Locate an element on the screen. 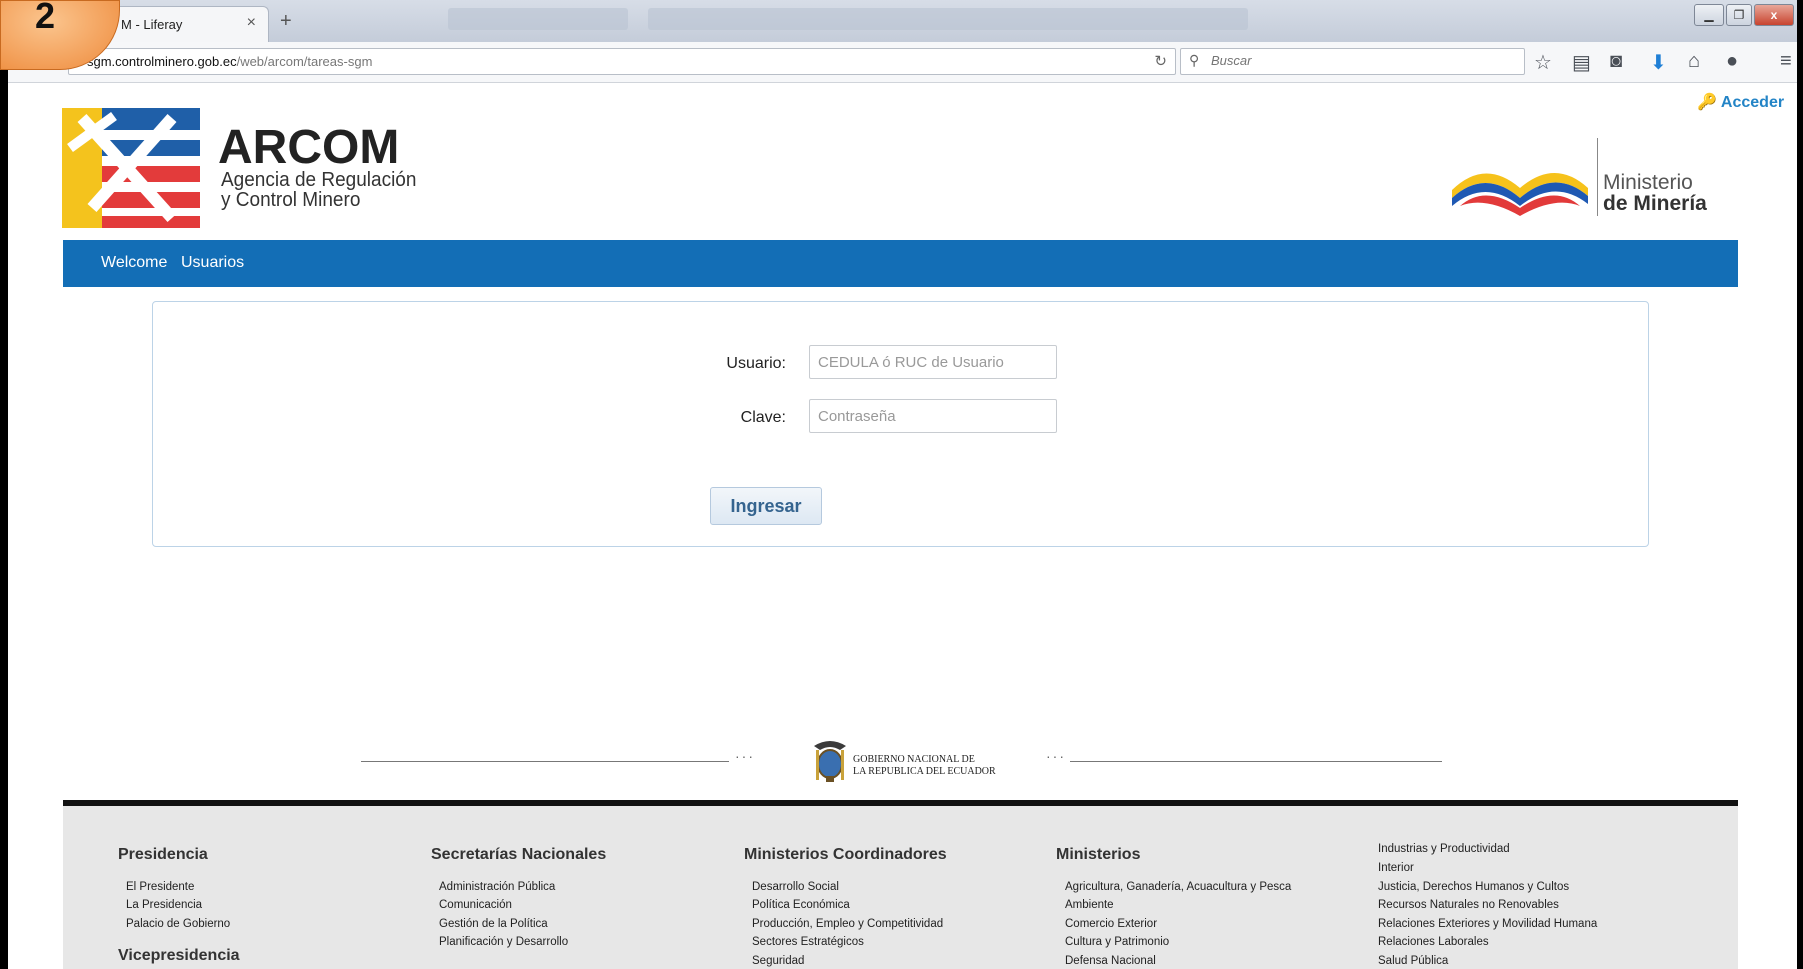  footer-heading-secretarias: Secretarías Nacionales is located at coordinates (519, 854).